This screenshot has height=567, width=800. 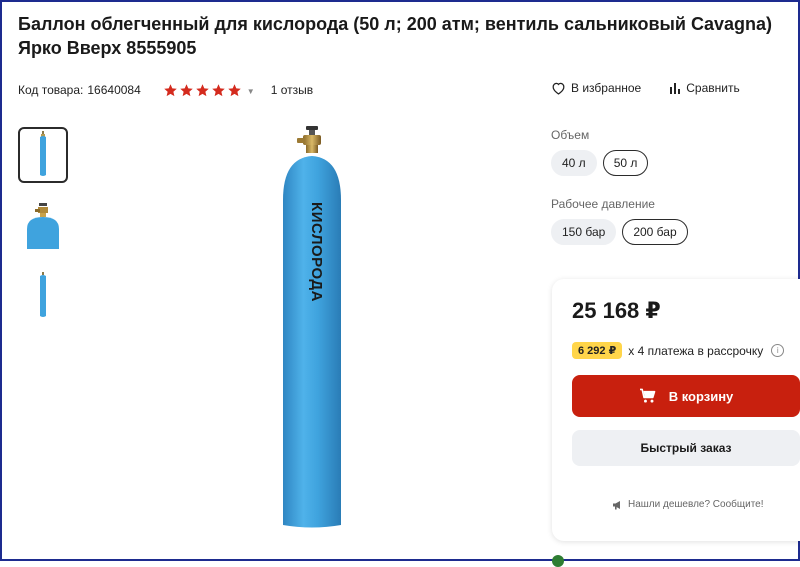 I want to click on oxygen-cylinder-illustration: КИСЛОРОДА, so click(x=312, y=327).